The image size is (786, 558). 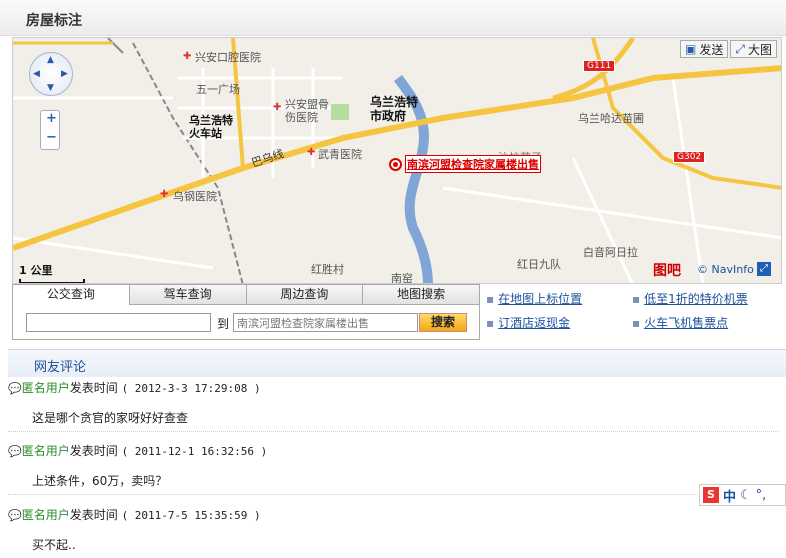 I want to click on property-marker: 南滨河盟检查院家属楼出售, so click(x=465, y=164).